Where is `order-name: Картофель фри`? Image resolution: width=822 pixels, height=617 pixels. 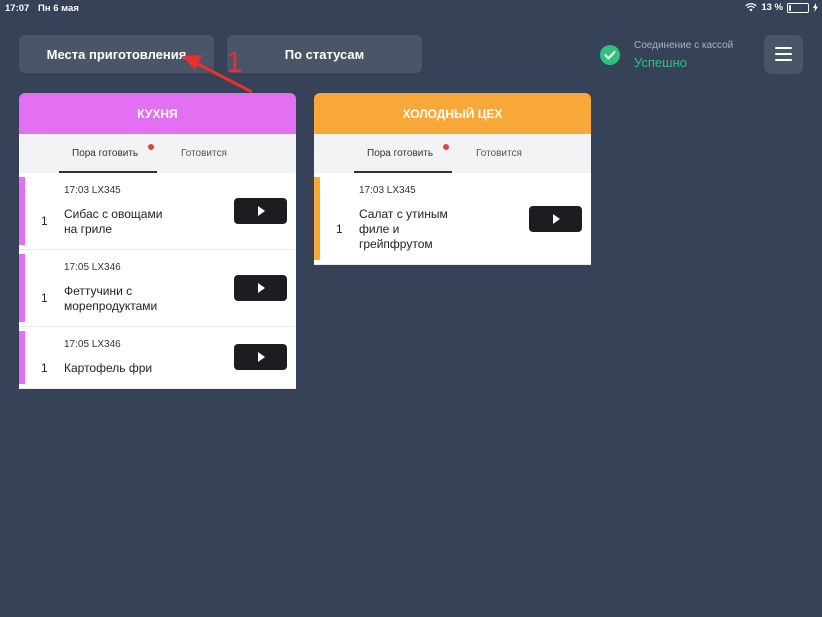 order-name: Картофель фри is located at coordinates (108, 368).